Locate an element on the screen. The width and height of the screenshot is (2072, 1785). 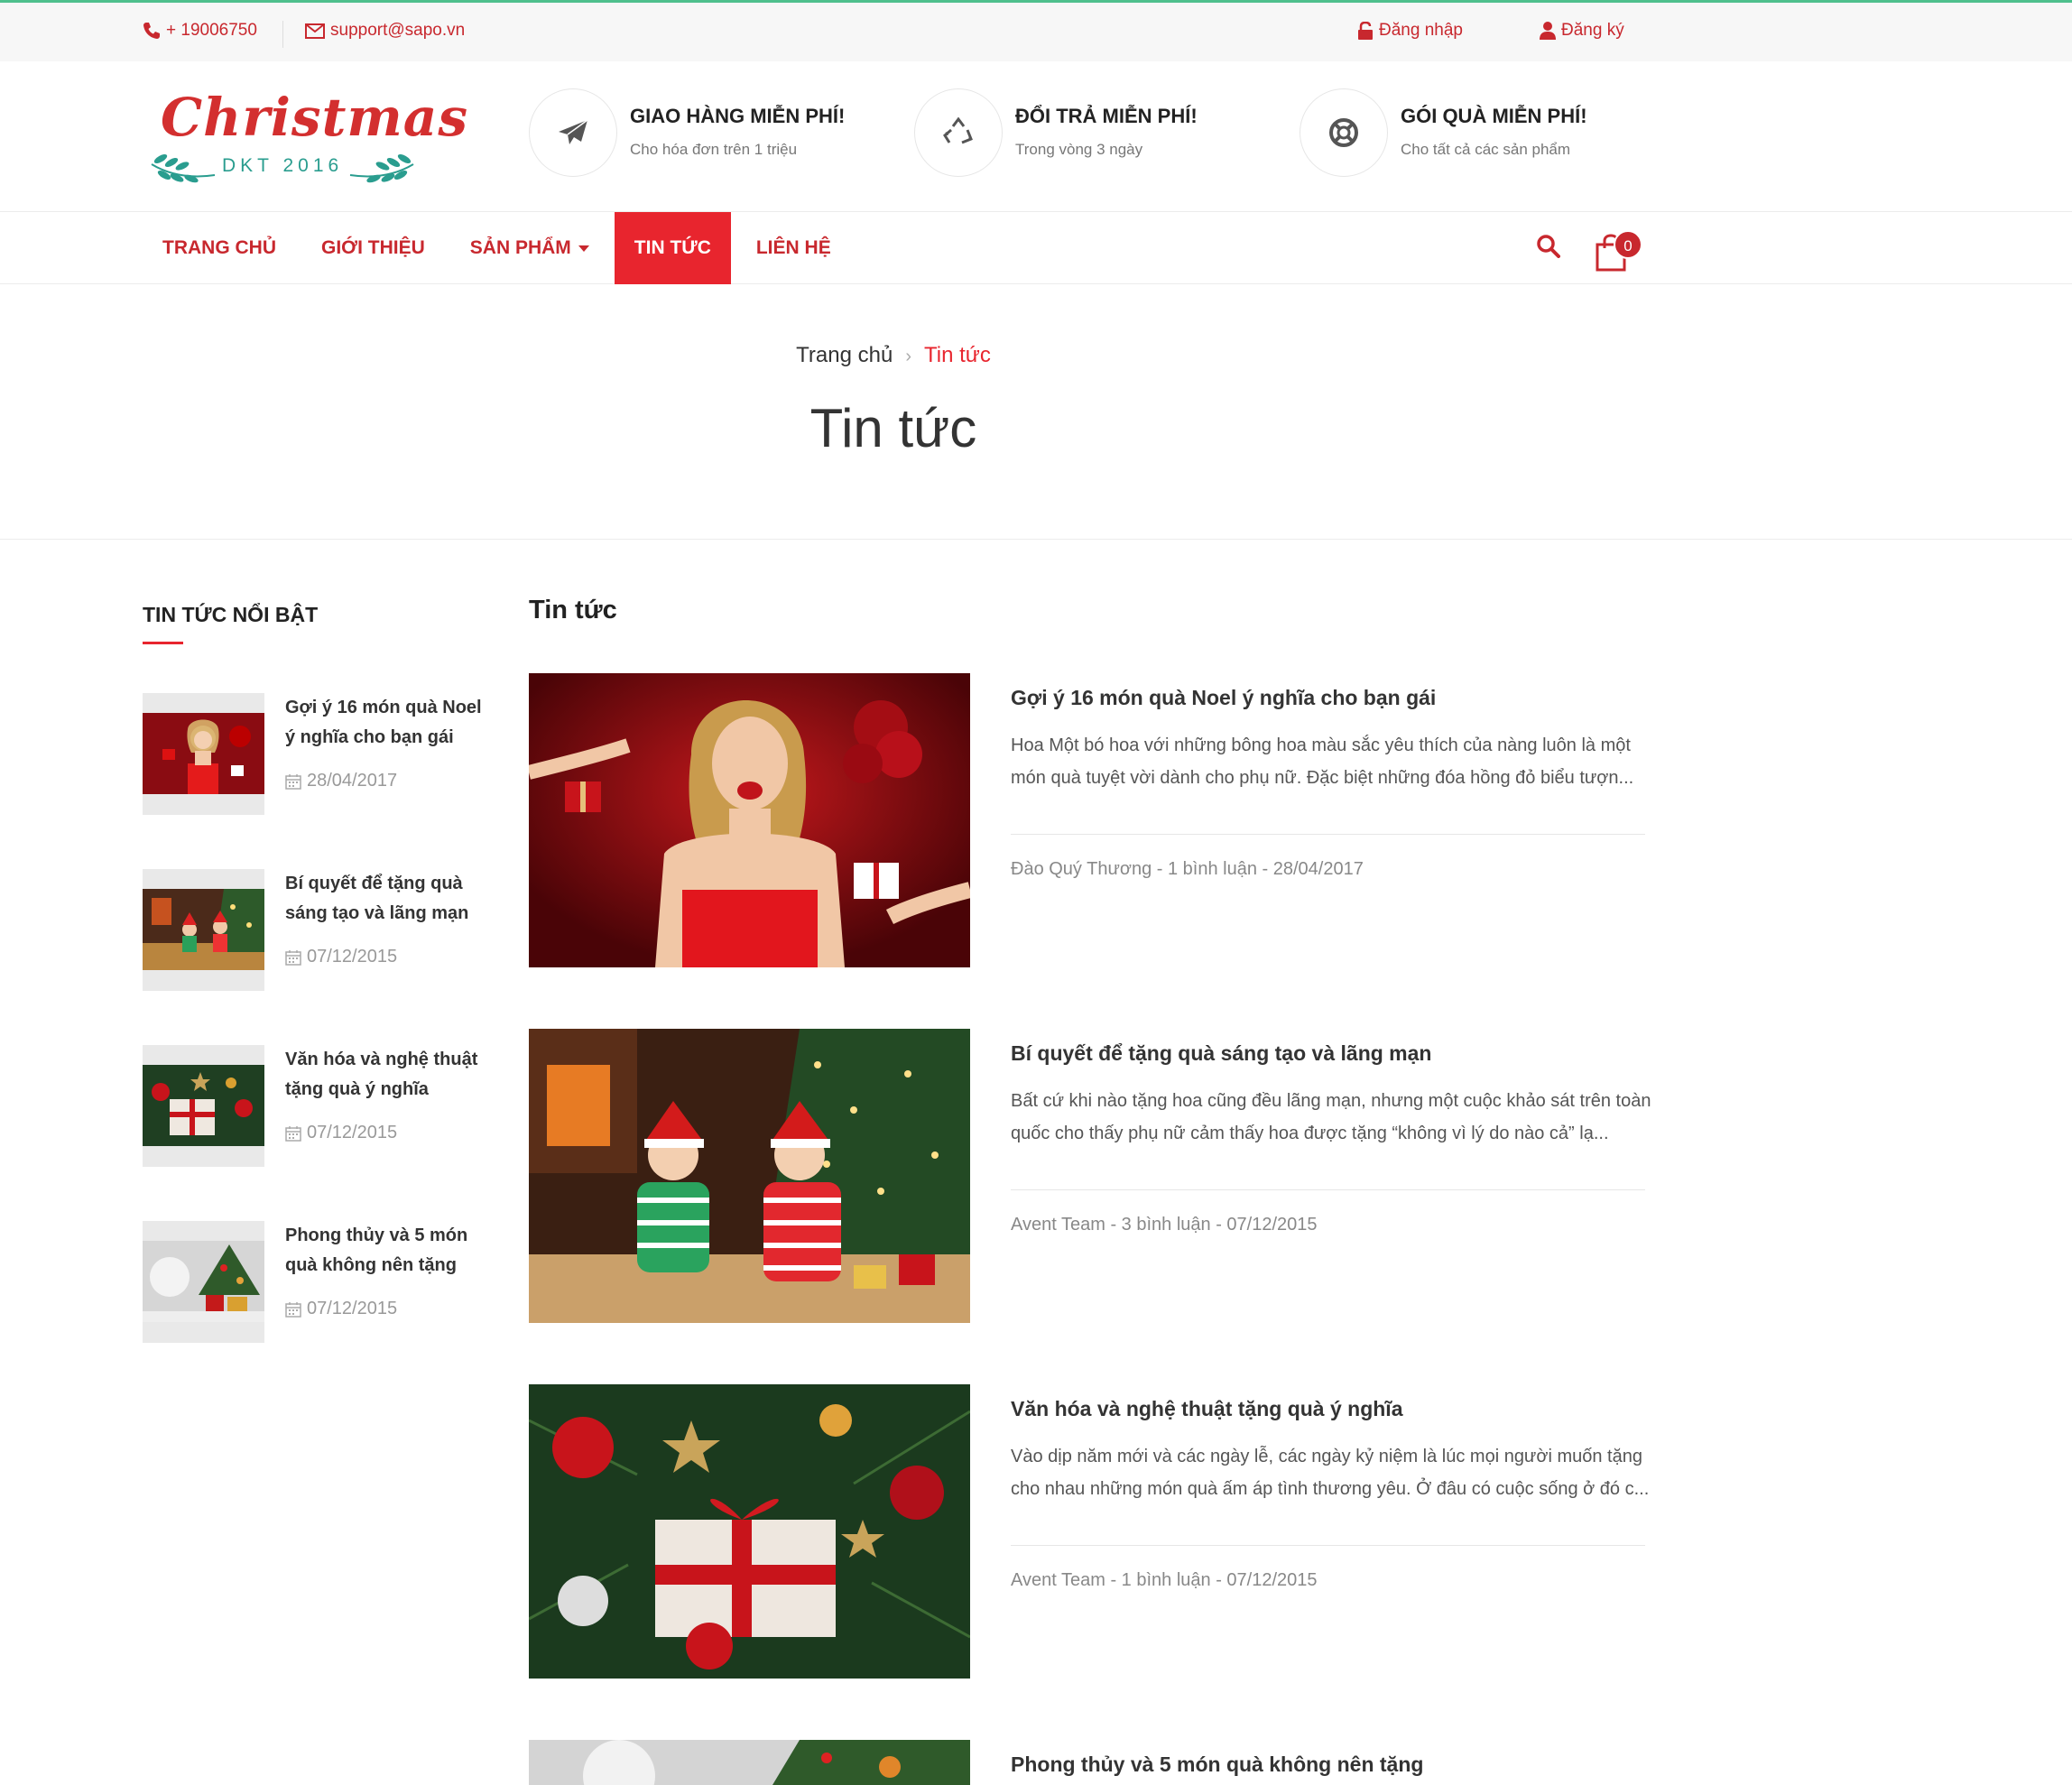
email-text: support@sapo.vn is located at coordinates (398, 31).